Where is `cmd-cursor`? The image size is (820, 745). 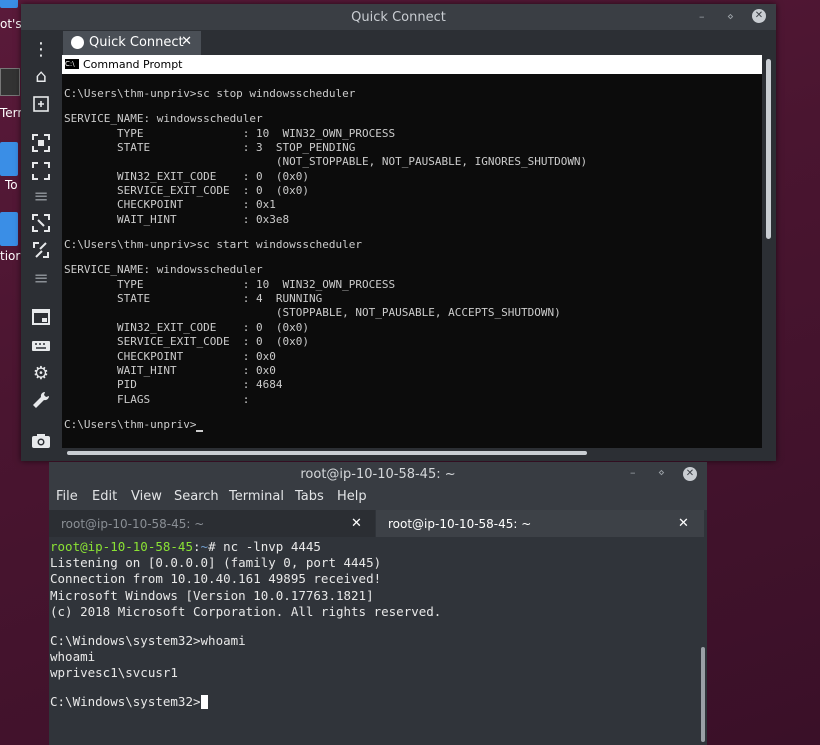 cmd-cursor is located at coordinates (200, 431).